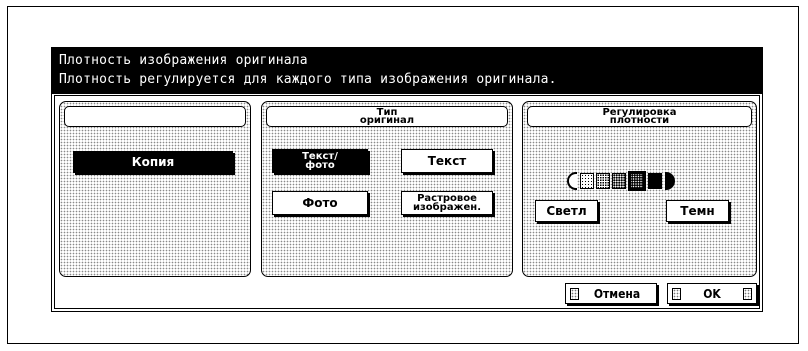 This screenshot has width=808, height=351. I want to click on light-half-circle-icon, so click(572, 181).